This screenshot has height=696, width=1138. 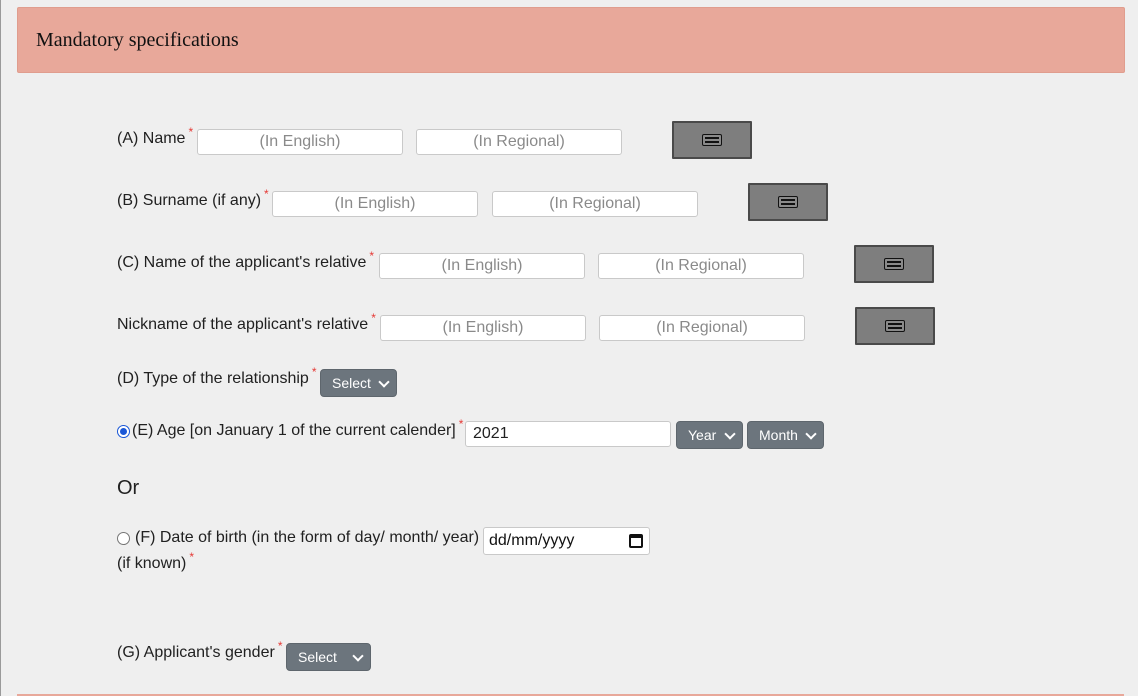 I want to click on surname-regional-input, so click(x=595, y=204).